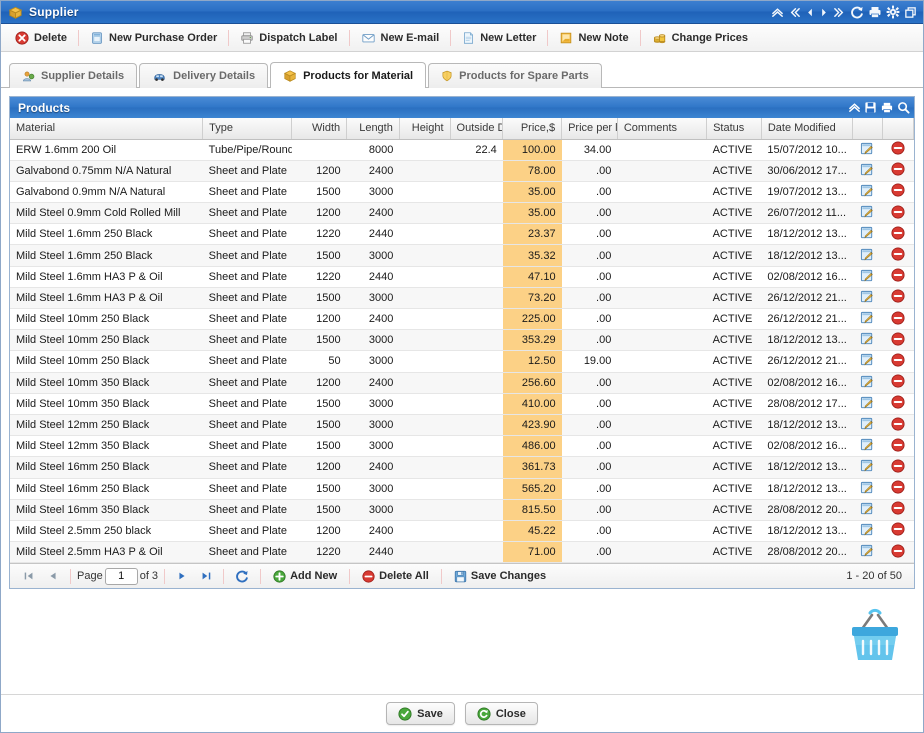  I want to click on tab-products-for-material: Products for Material, so click(348, 75).